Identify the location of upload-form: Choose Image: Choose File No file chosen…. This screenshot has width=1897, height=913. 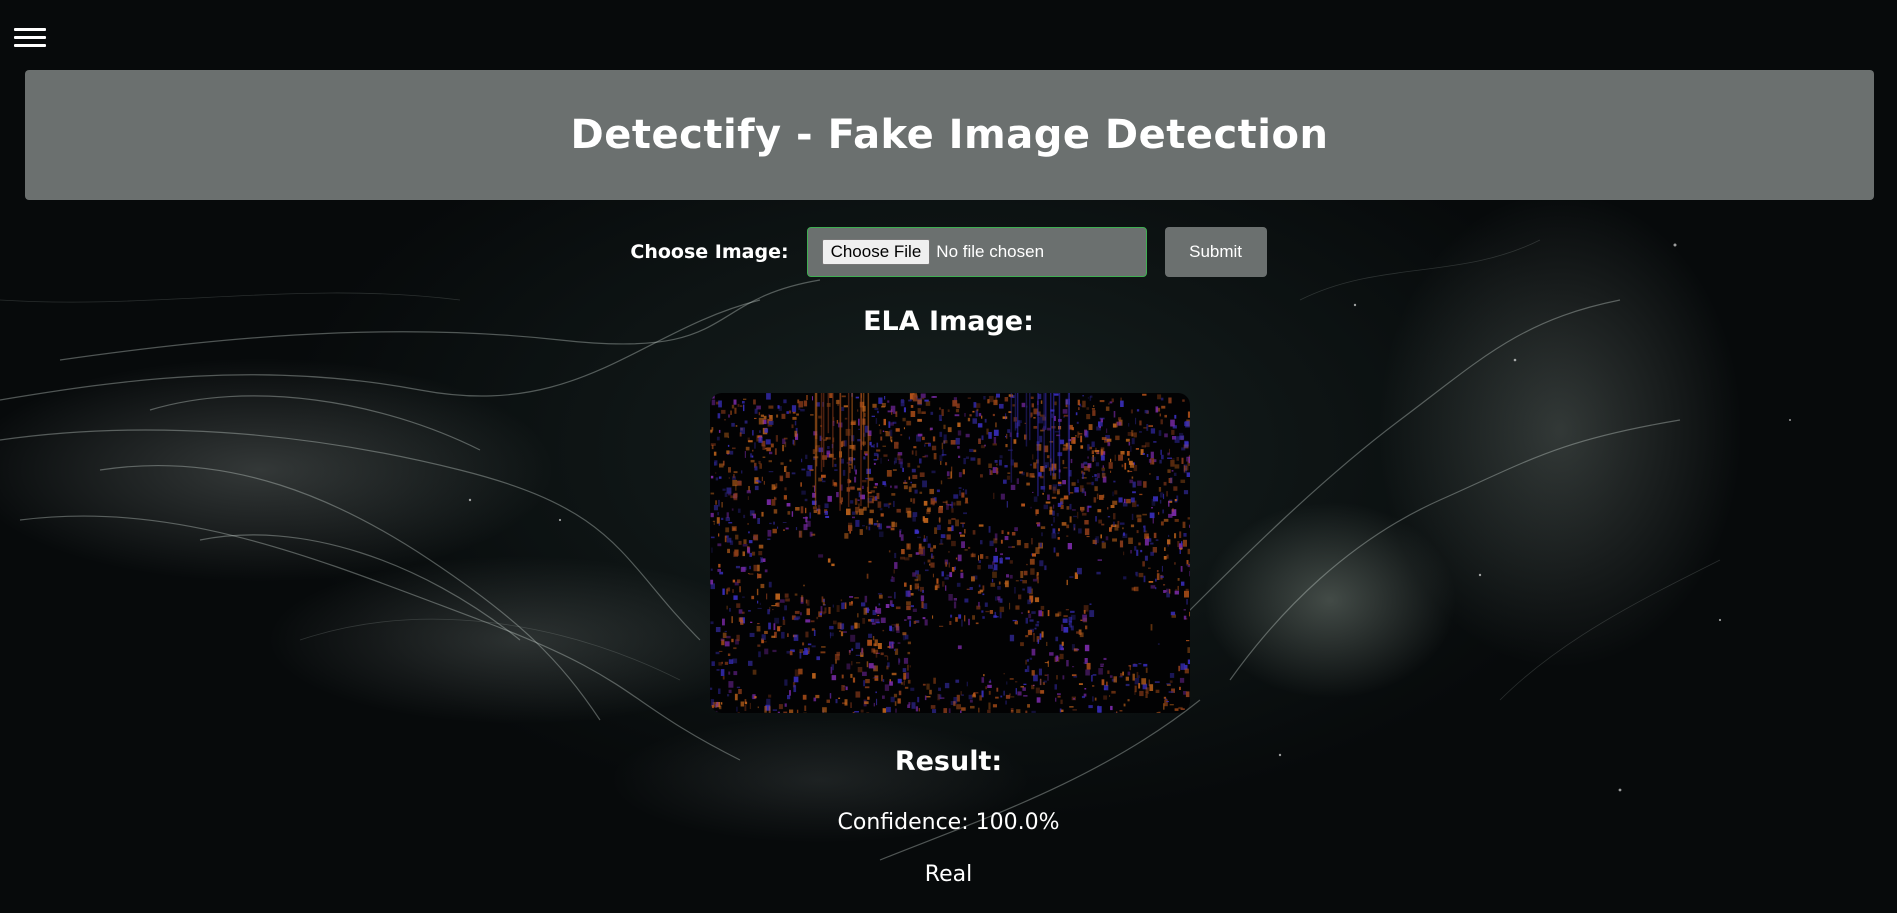
(948, 252).